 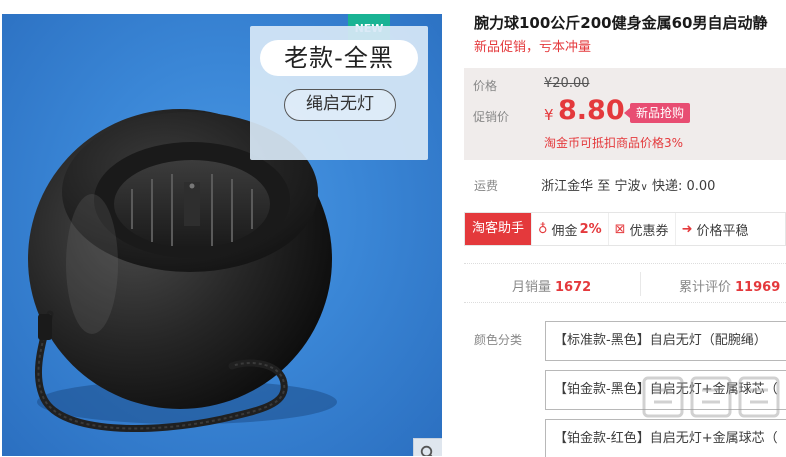 I want to click on shipping-label: 运费, so click(x=486, y=186).